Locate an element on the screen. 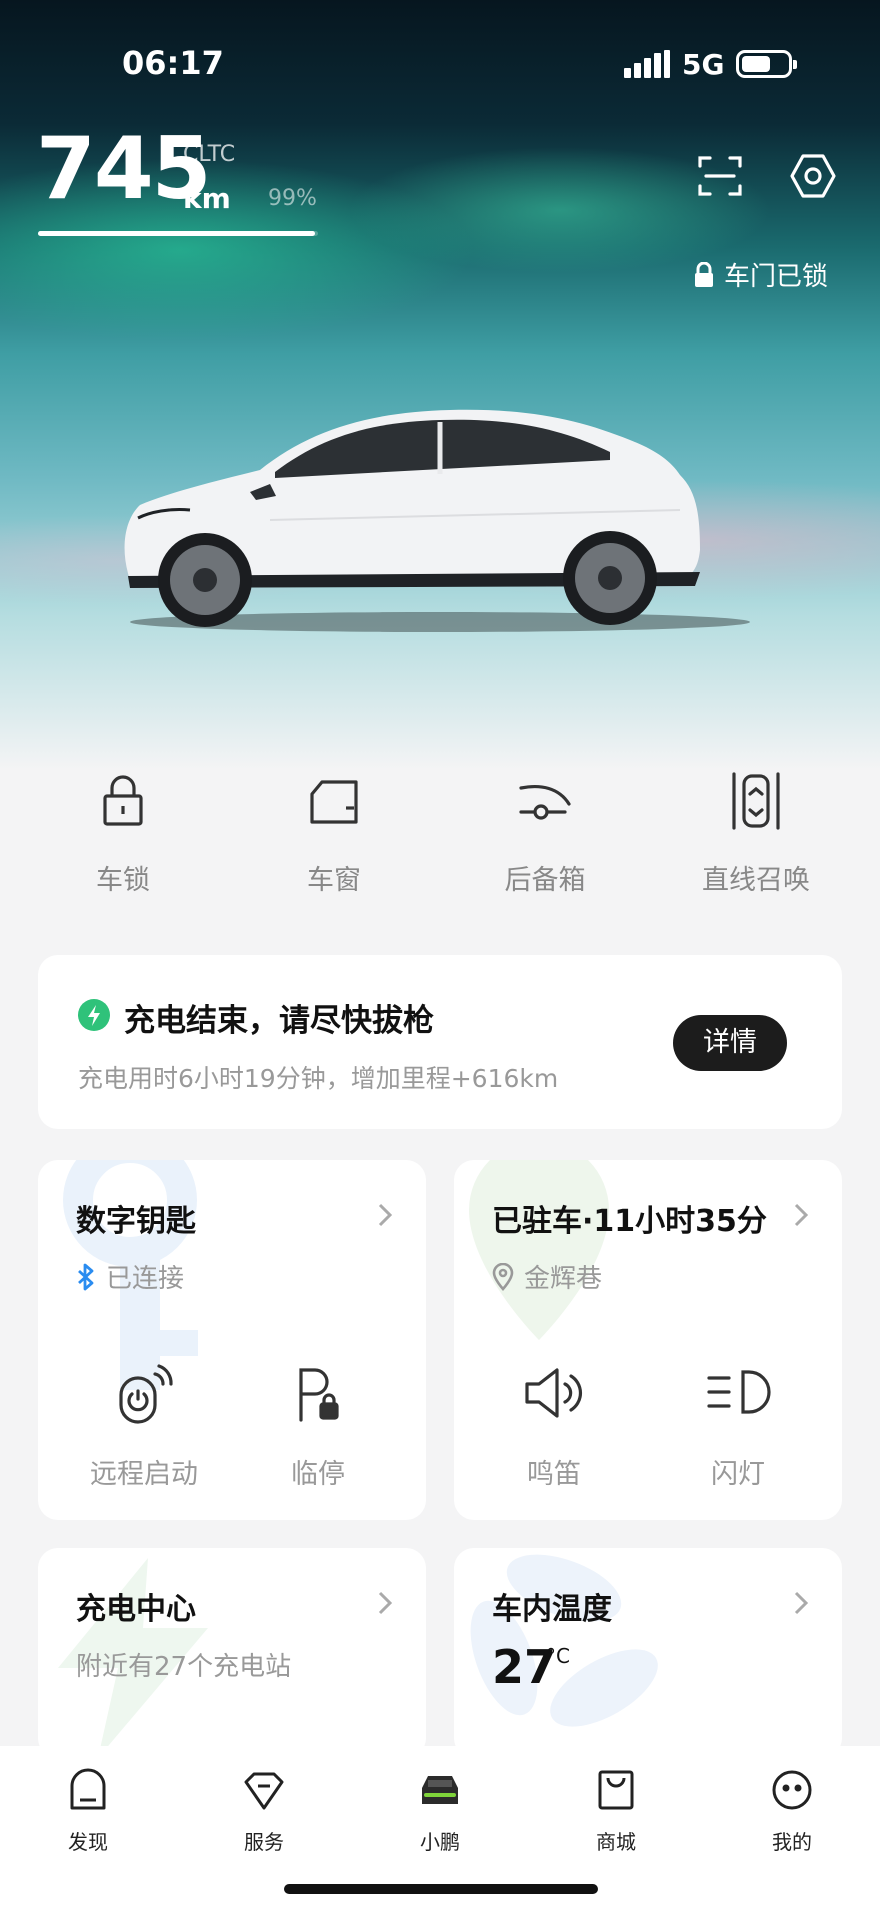  cabin-temperature-title: 车内温度 is located at coordinates (552, 1609).